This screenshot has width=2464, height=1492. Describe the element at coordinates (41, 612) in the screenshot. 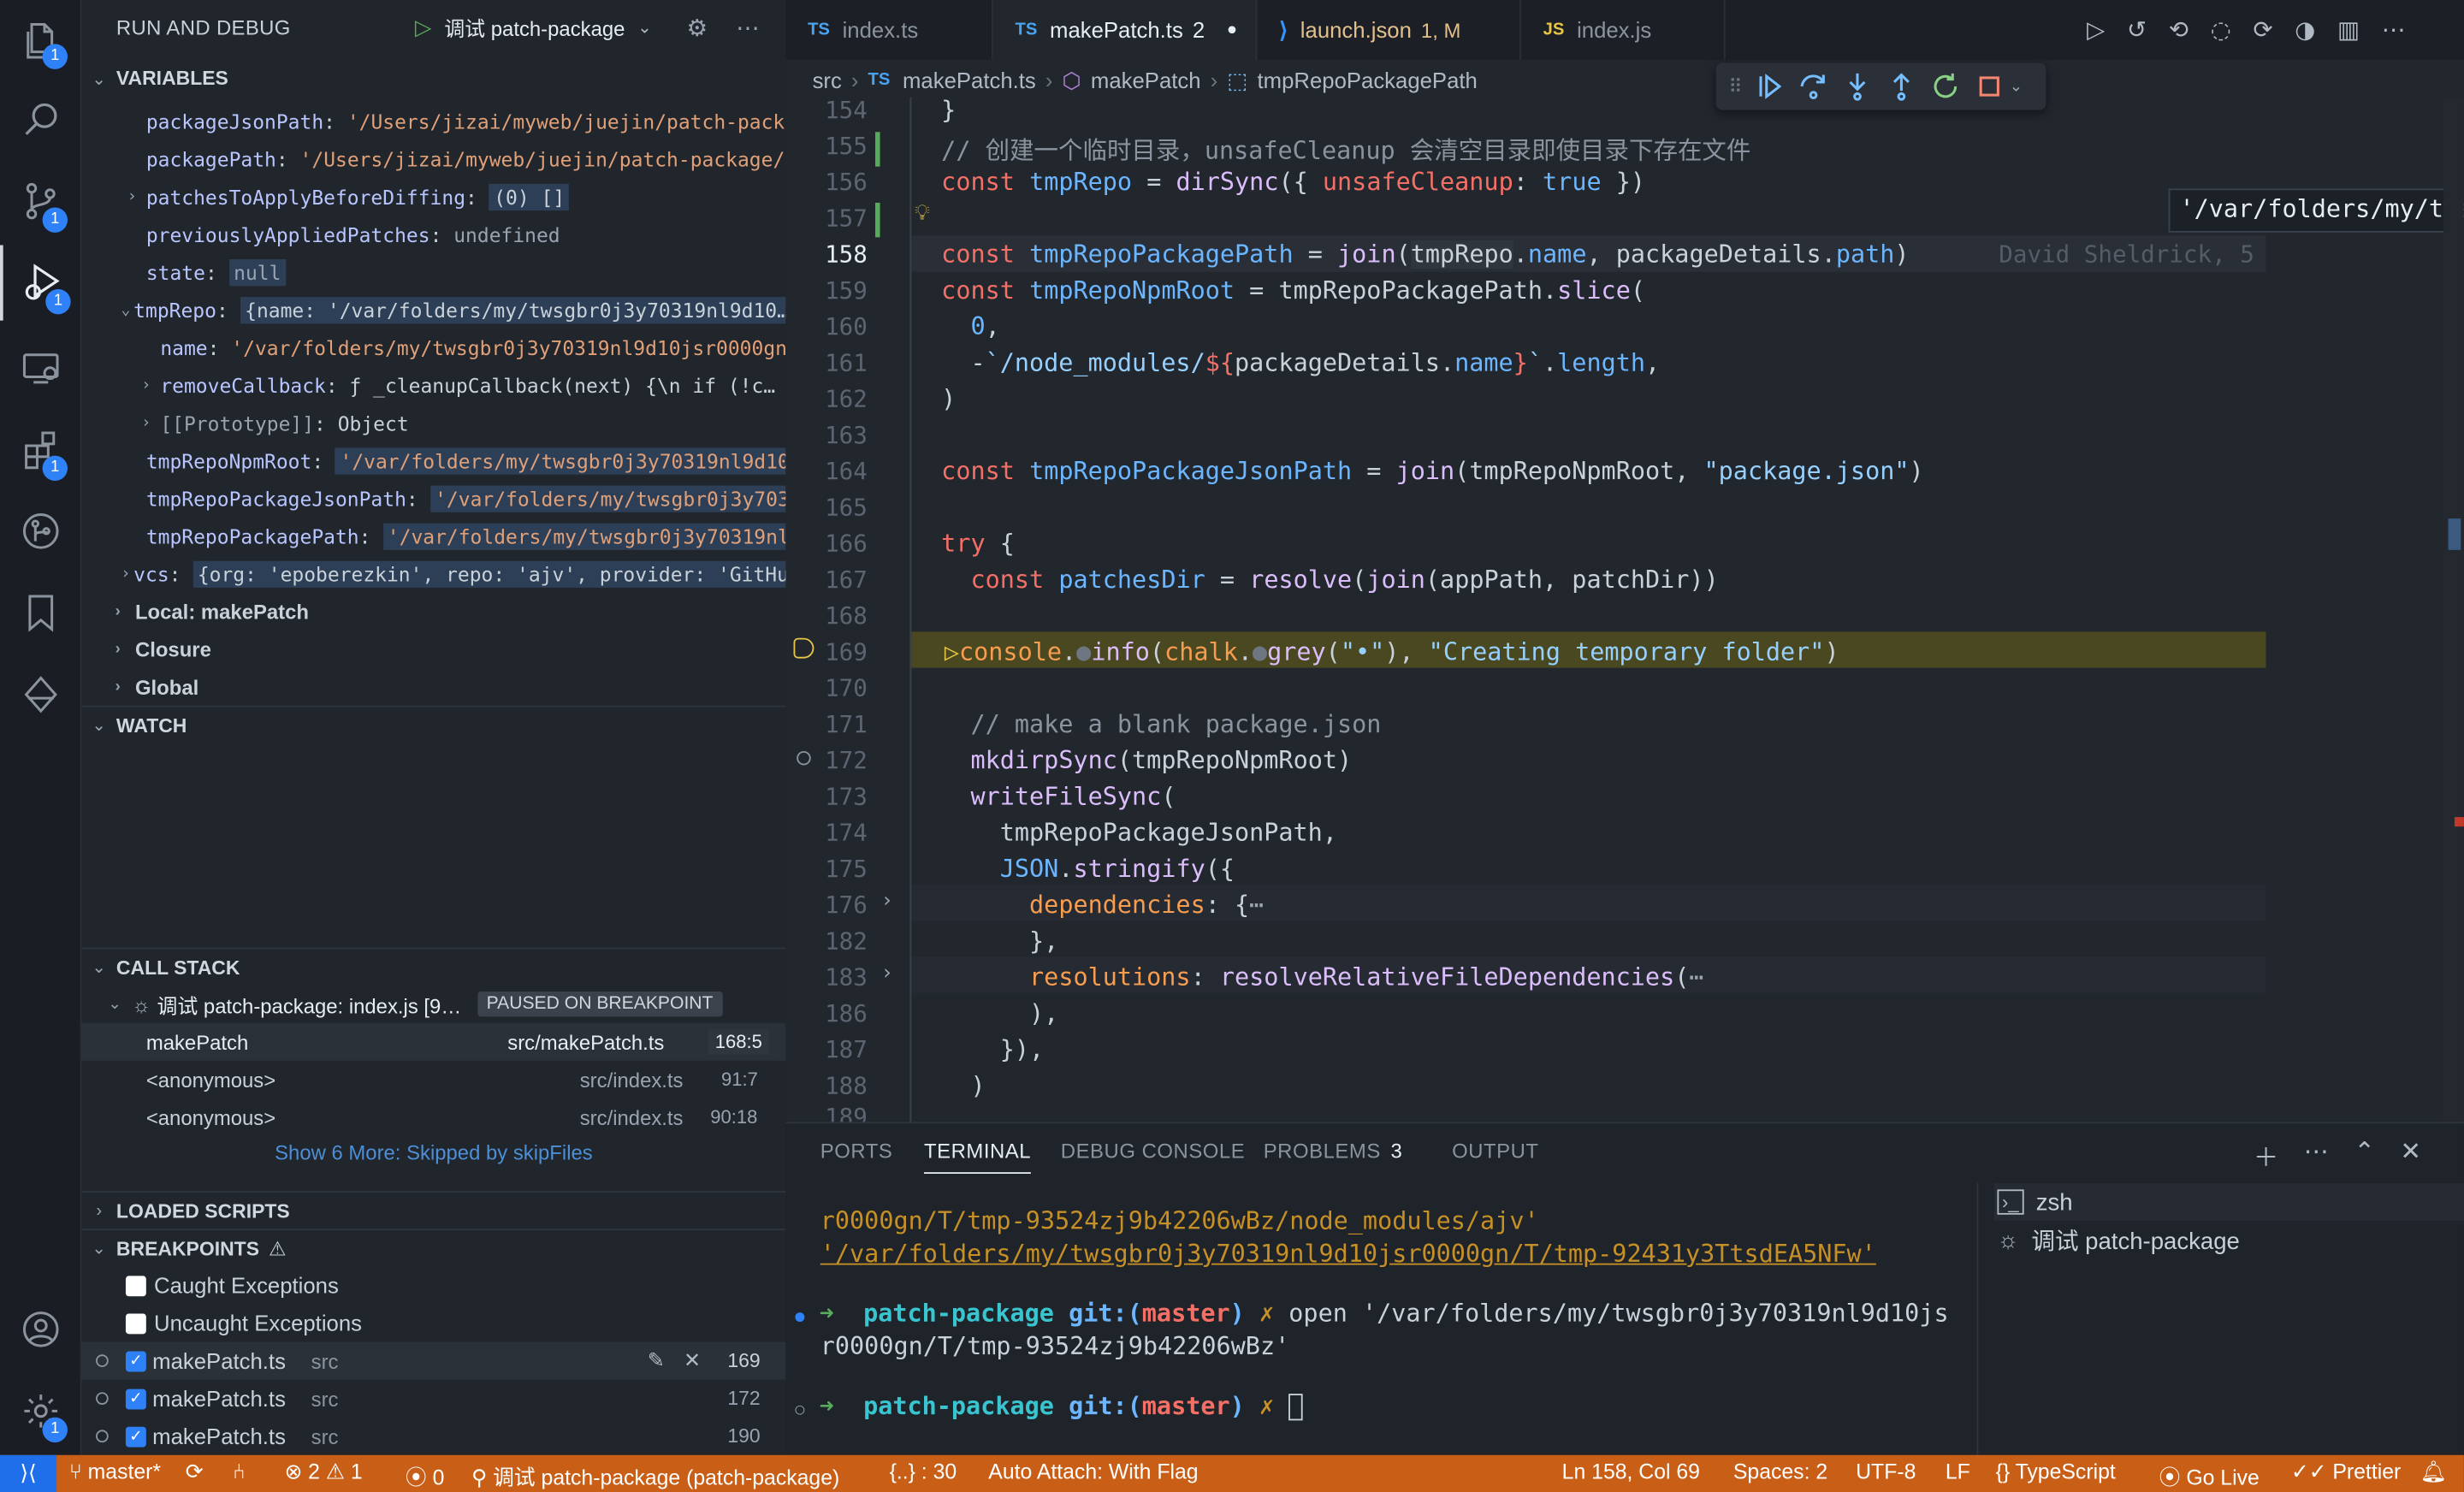

I see `bookmarks-icon` at that location.